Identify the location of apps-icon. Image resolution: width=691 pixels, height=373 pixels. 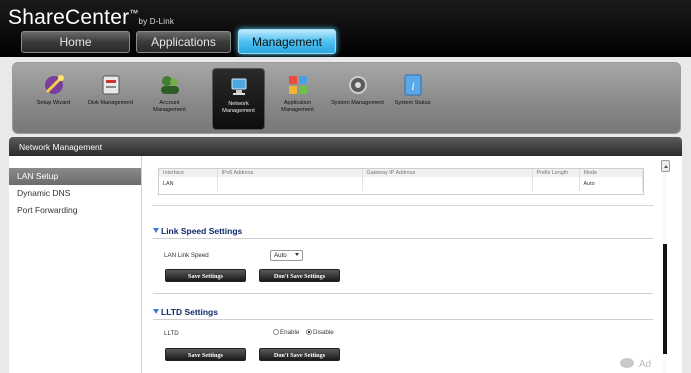
(297, 85).